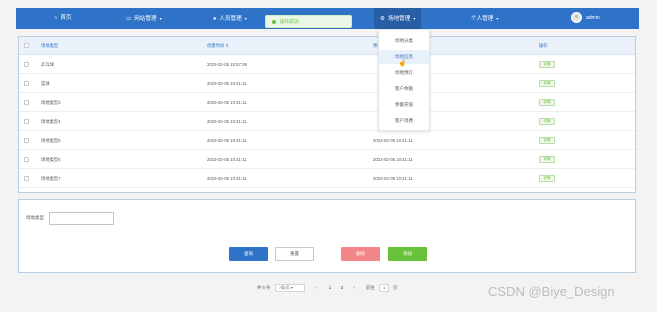 This screenshot has width=657, height=312. I want to click on nav-staff-management: ● 人员管理 ▾, so click(230, 18).